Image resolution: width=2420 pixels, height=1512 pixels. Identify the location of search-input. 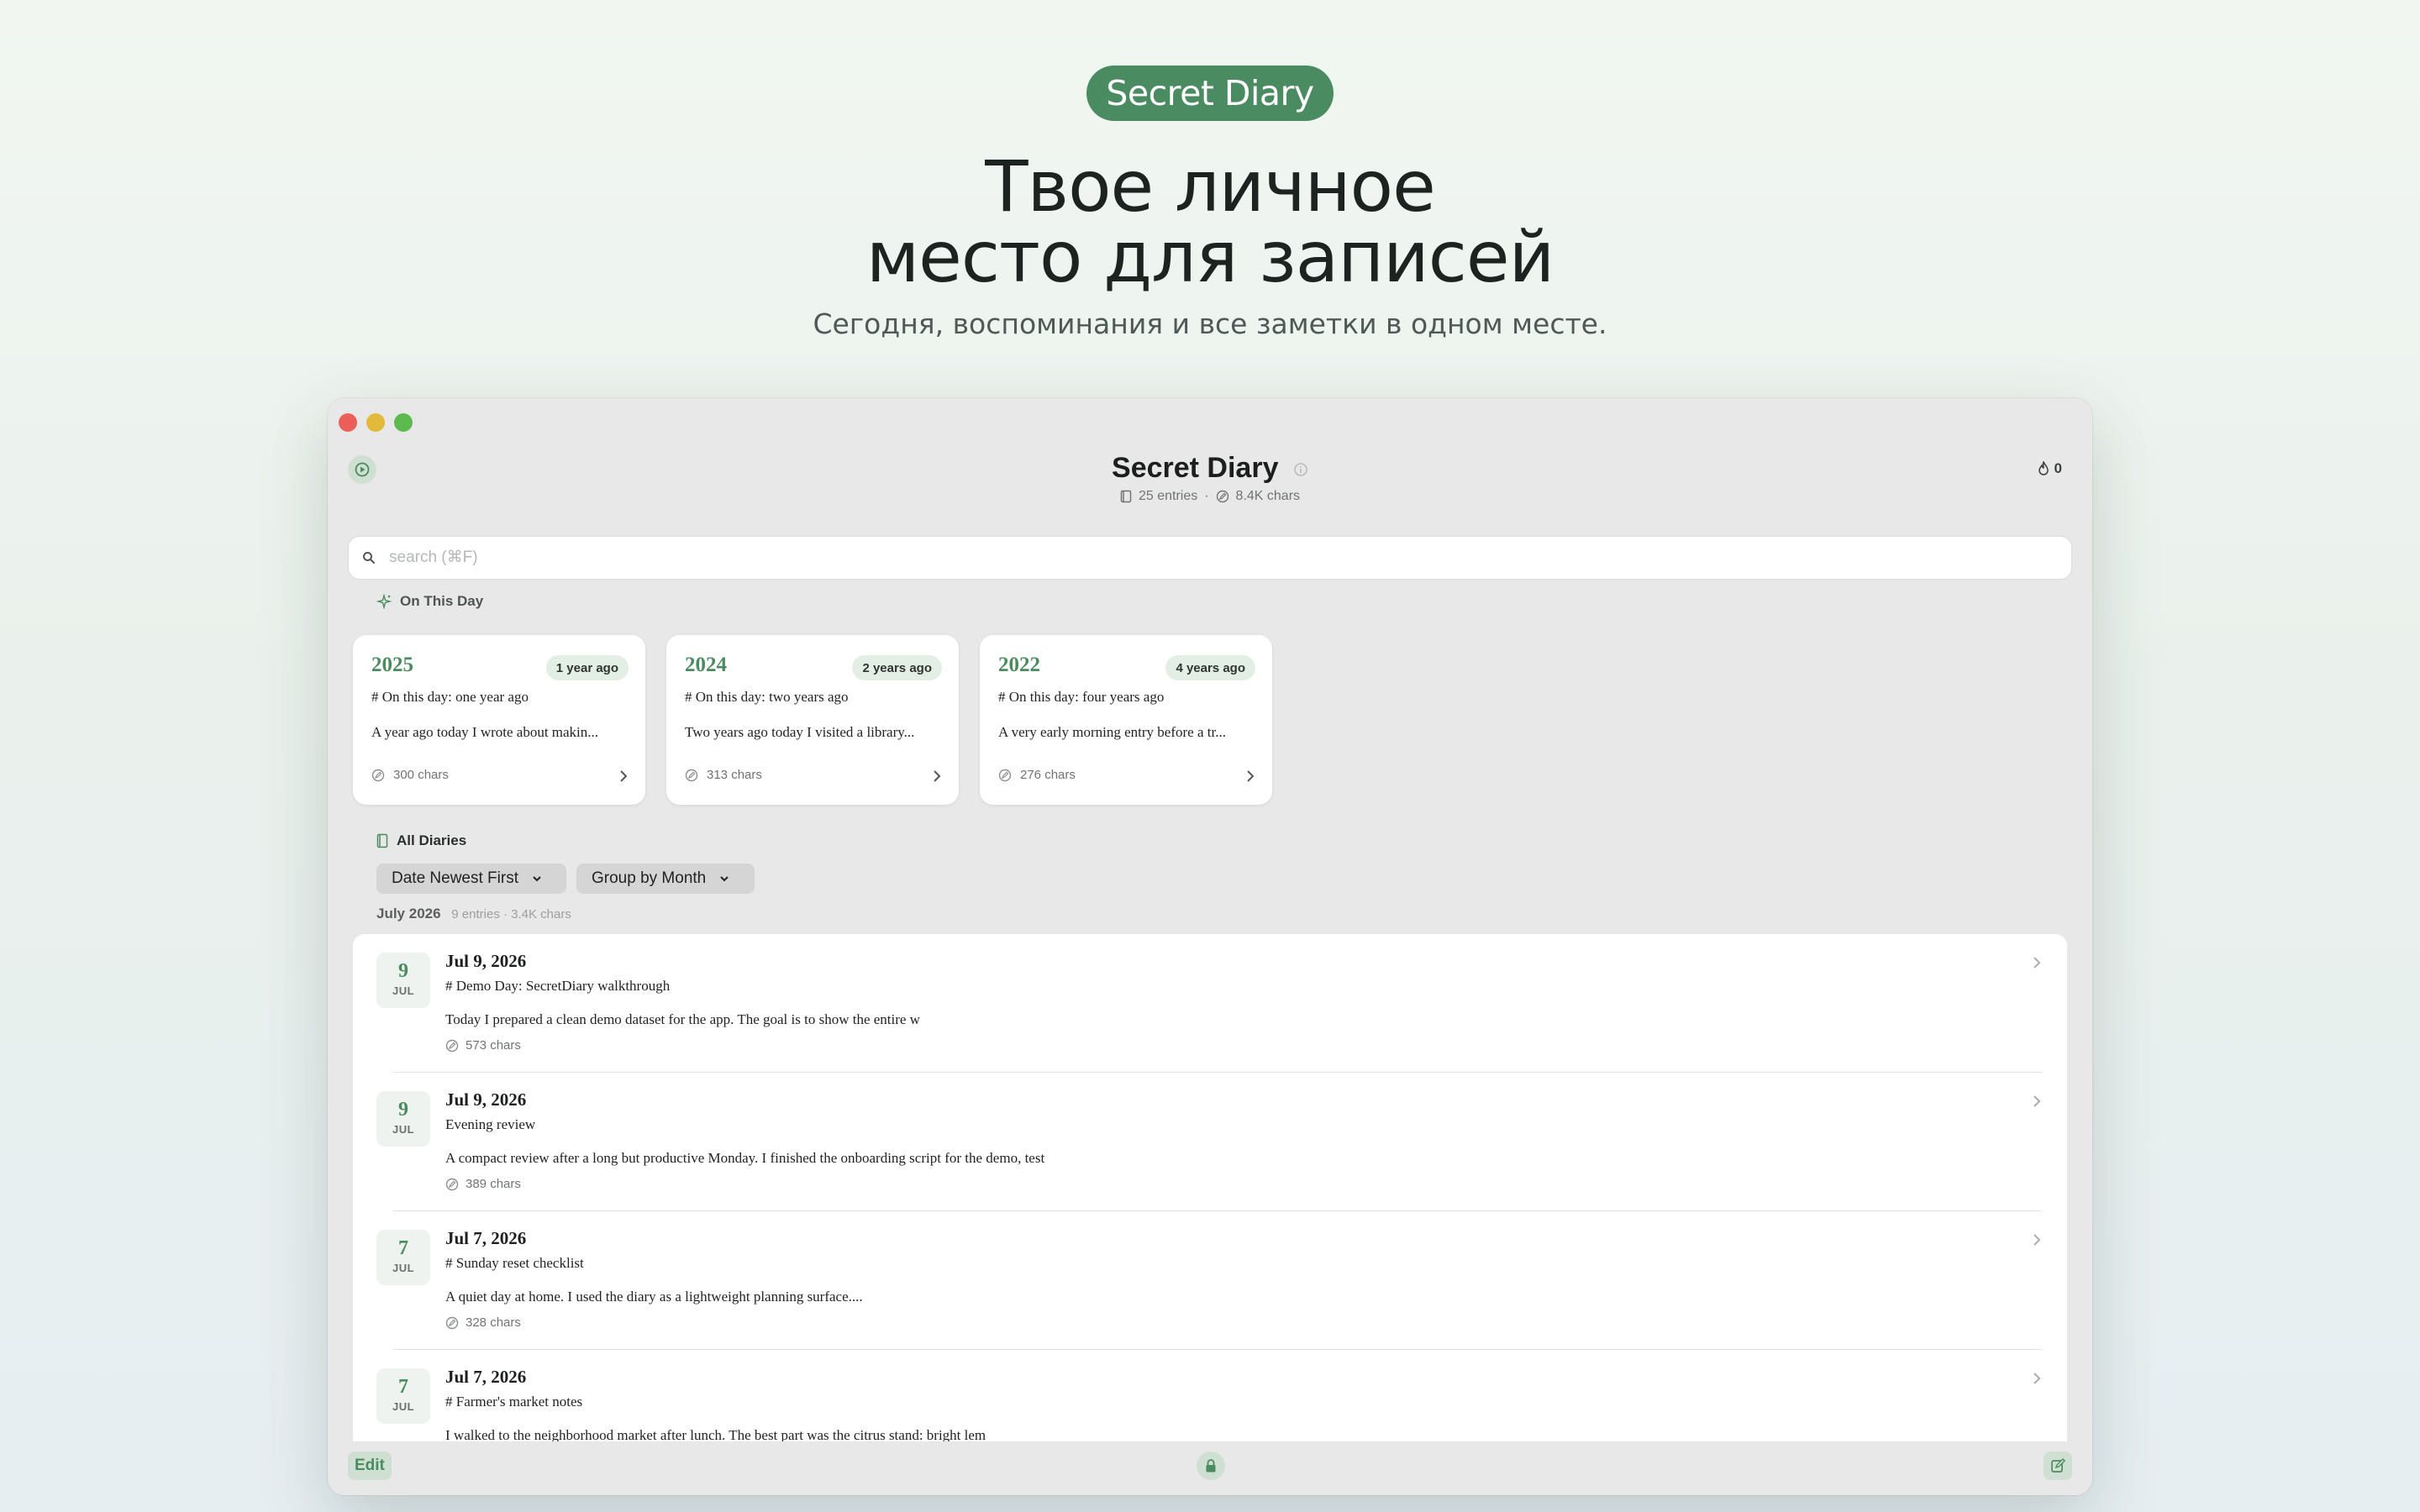
(1187, 558).